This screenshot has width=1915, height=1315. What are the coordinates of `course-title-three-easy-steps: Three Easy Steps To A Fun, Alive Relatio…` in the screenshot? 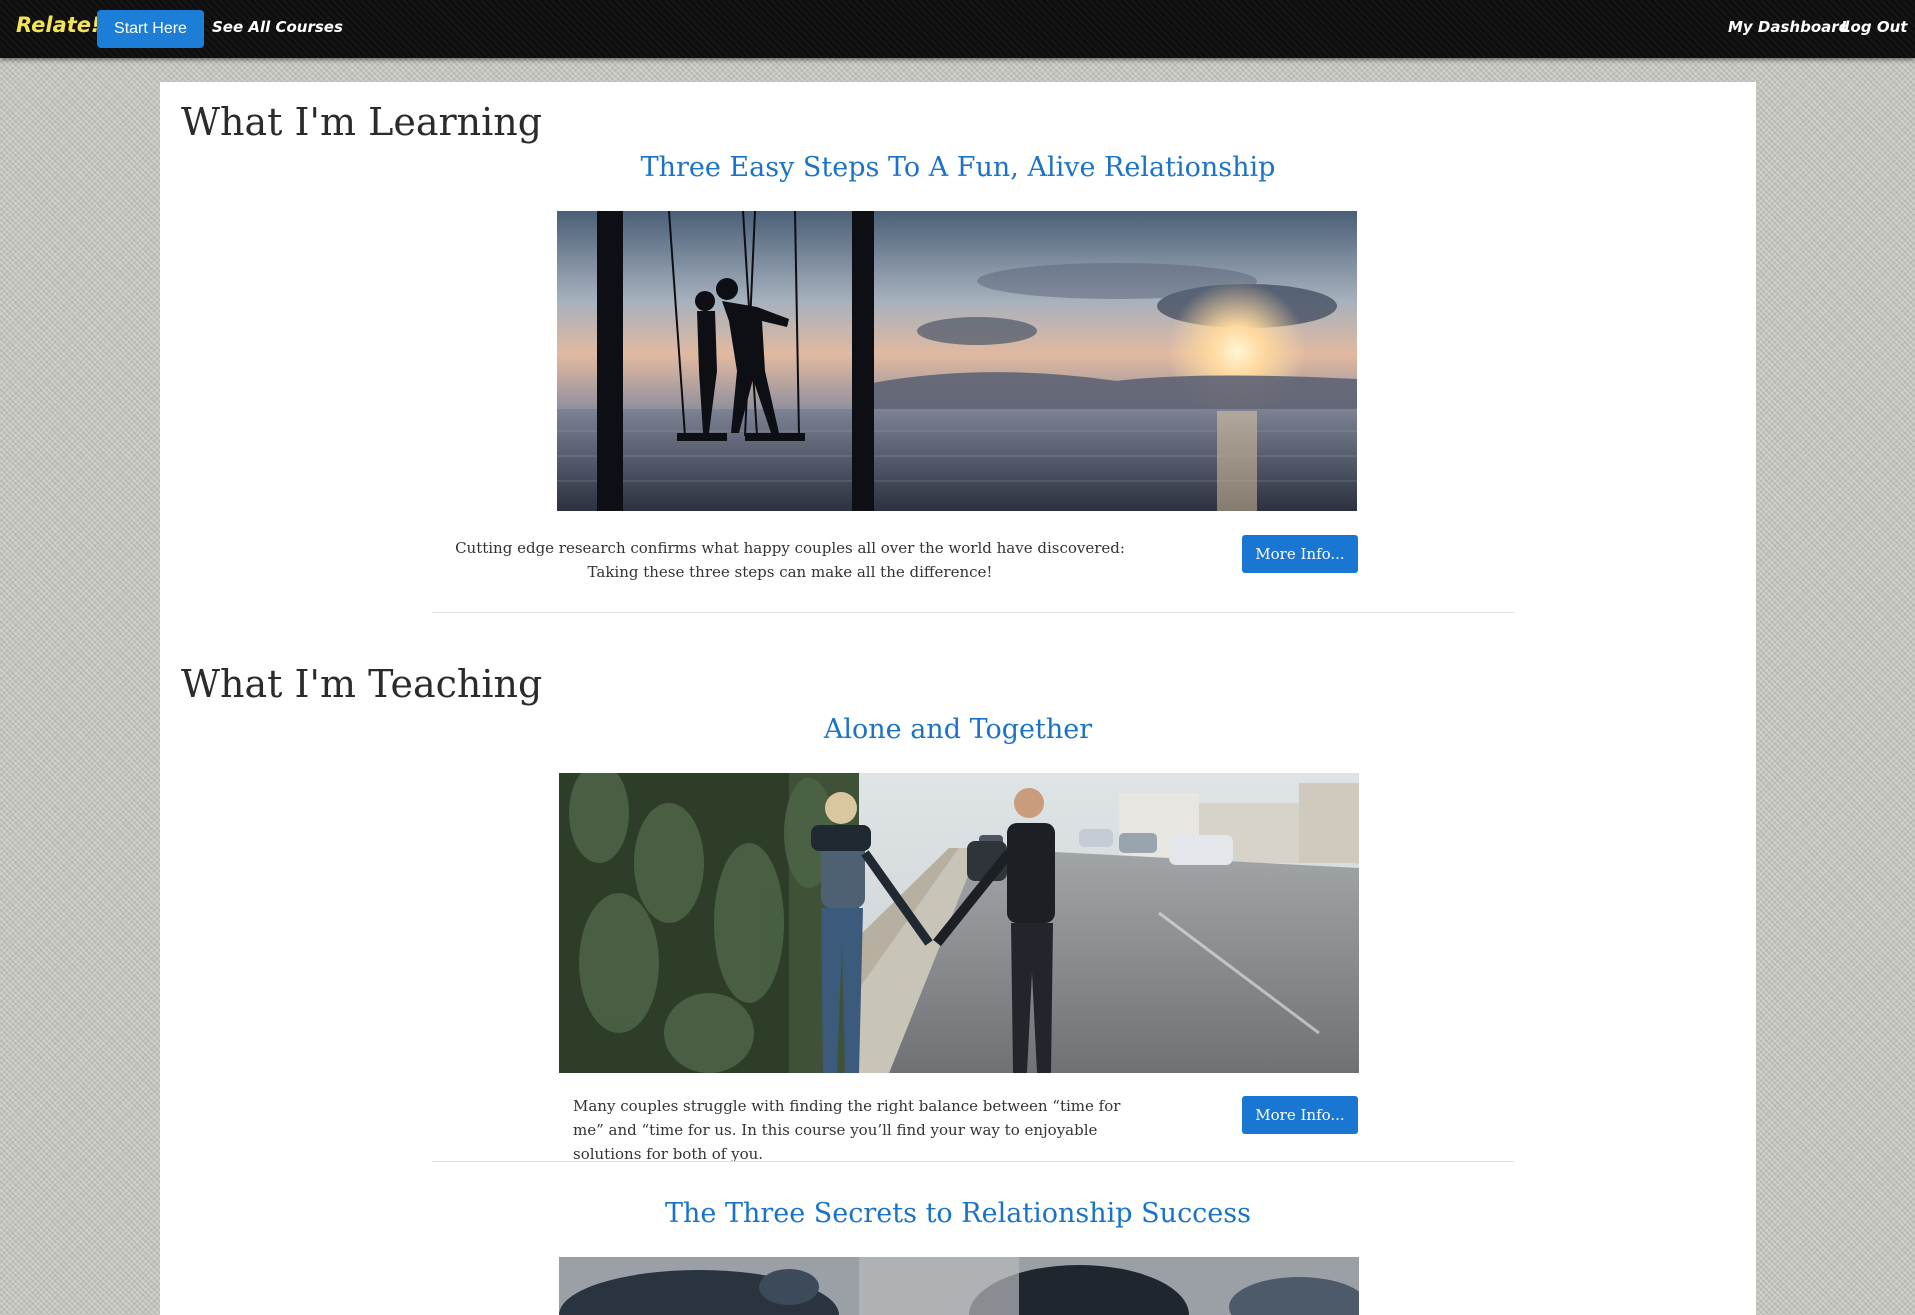 It's located at (958, 167).